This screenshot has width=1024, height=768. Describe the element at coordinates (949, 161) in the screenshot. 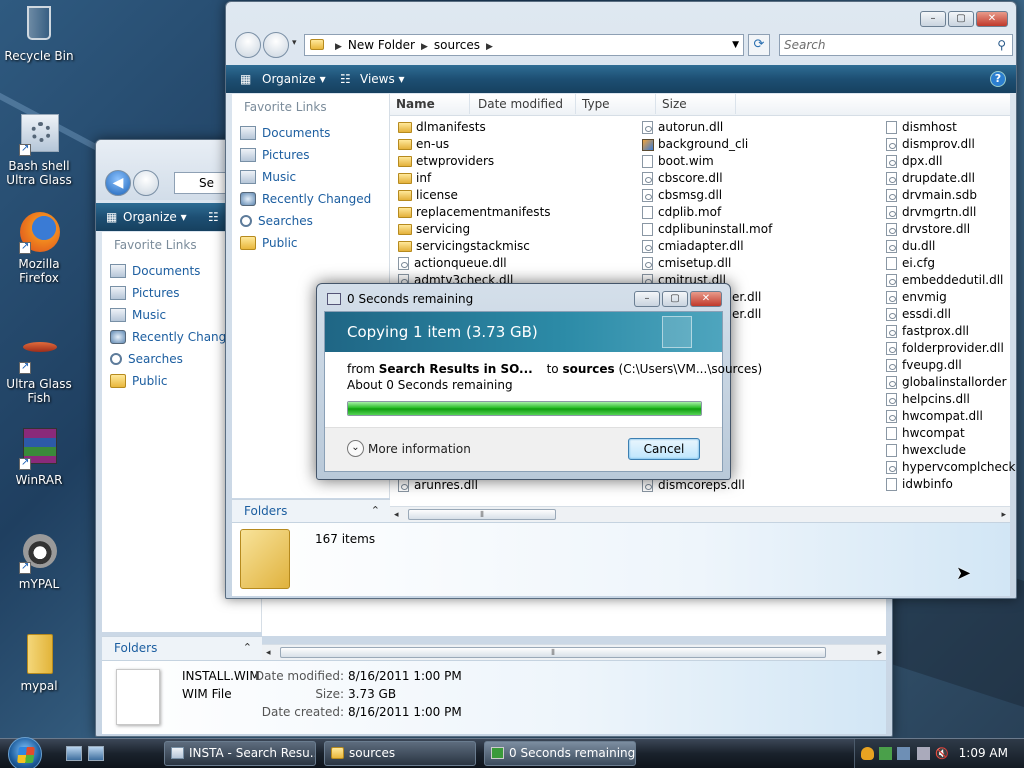

I see `file-item: dpx.dll` at that location.